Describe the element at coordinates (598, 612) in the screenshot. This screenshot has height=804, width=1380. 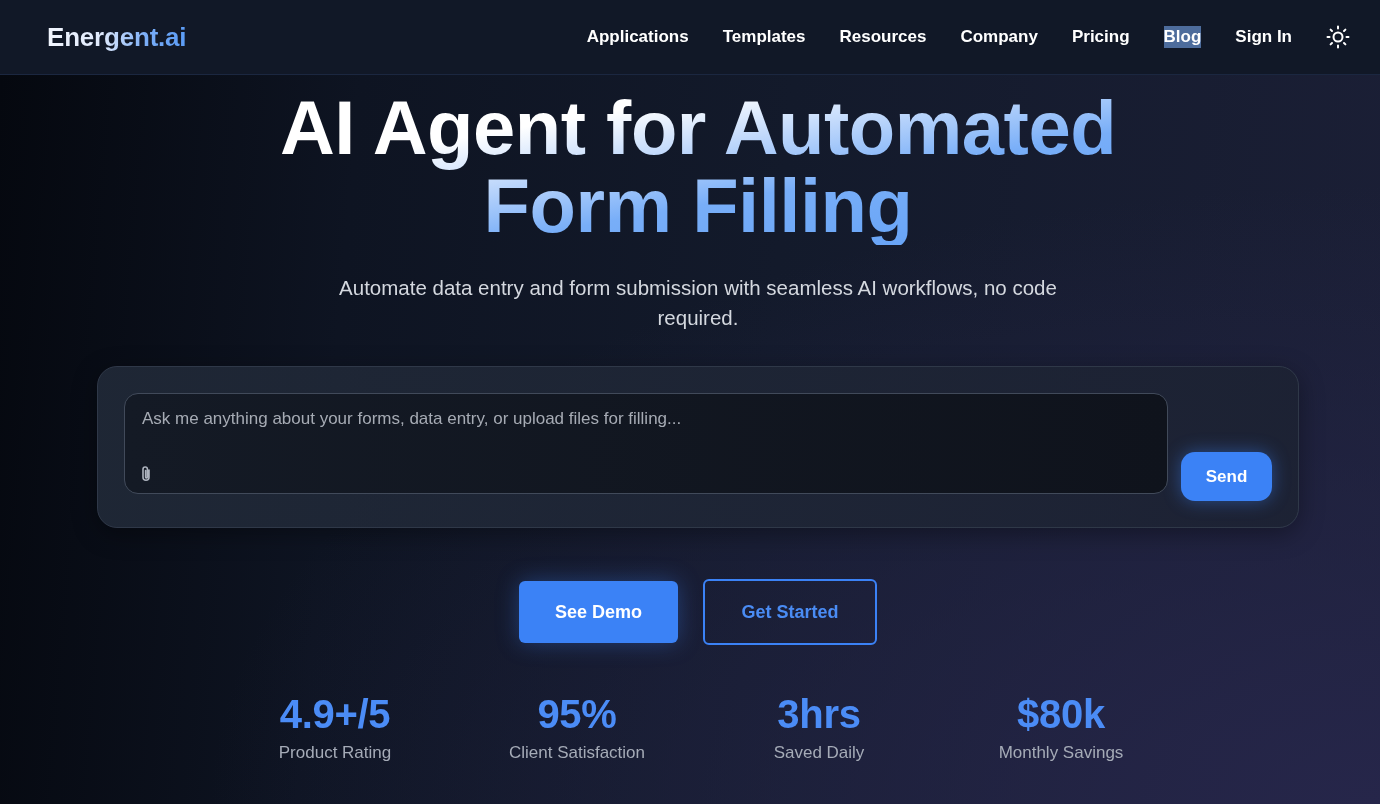
I see `see-demo-button: See Demo` at that location.